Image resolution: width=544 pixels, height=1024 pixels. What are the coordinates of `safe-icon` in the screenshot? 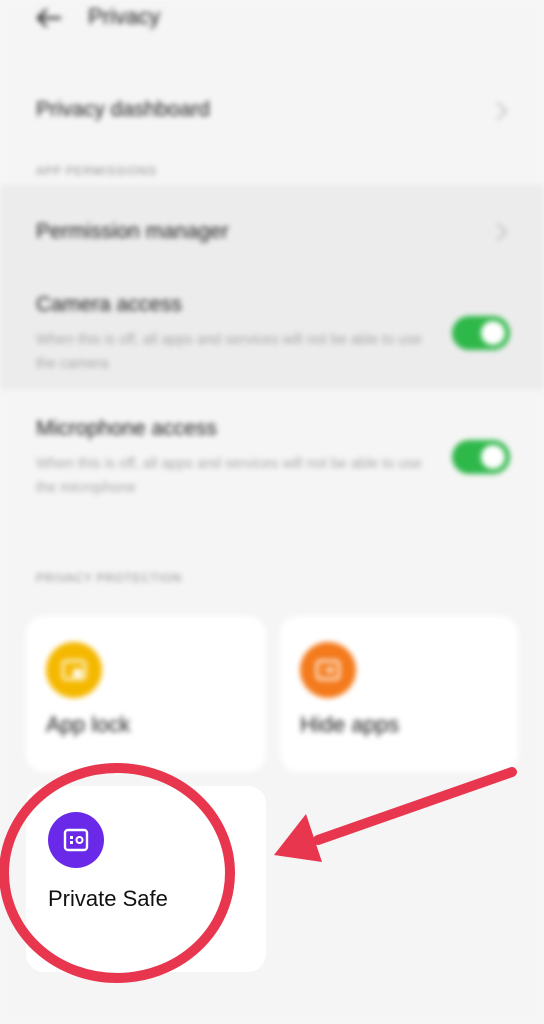 It's located at (76, 840).